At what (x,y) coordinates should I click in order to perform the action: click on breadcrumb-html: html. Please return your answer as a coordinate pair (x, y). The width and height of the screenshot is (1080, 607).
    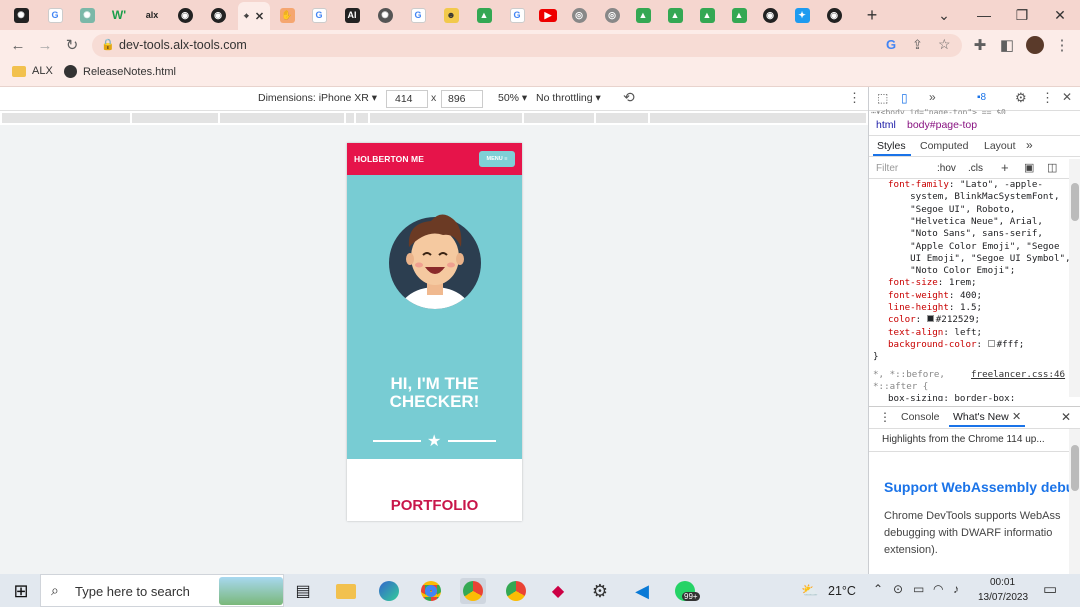
    Looking at the image, I should click on (886, 125).